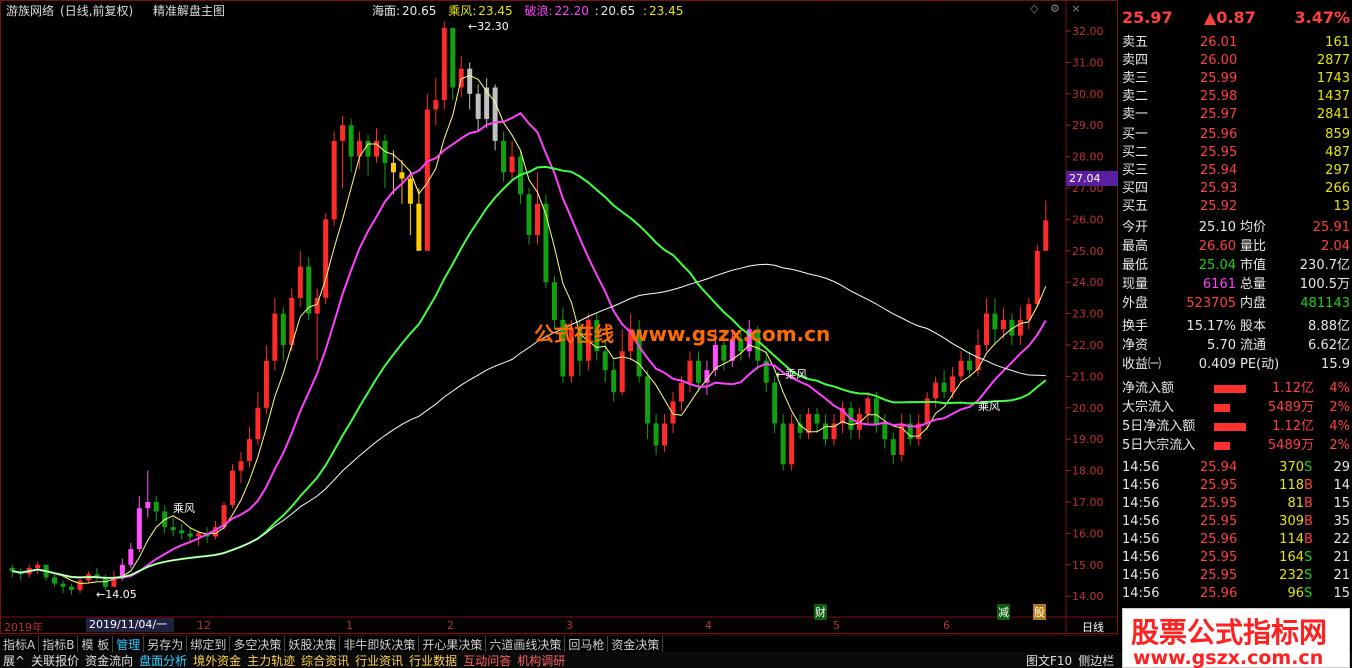 Image resolution: width=1352 pixels, height=668 pixels. Describe the element at coordinates (1237, 43) in the screenshot. I see `ask-row: 卖五 26.01 161` at that location.